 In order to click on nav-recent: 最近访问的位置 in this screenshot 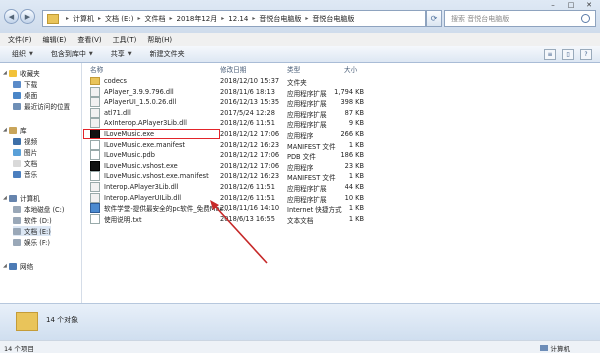, I will do `click(41, 106)`.